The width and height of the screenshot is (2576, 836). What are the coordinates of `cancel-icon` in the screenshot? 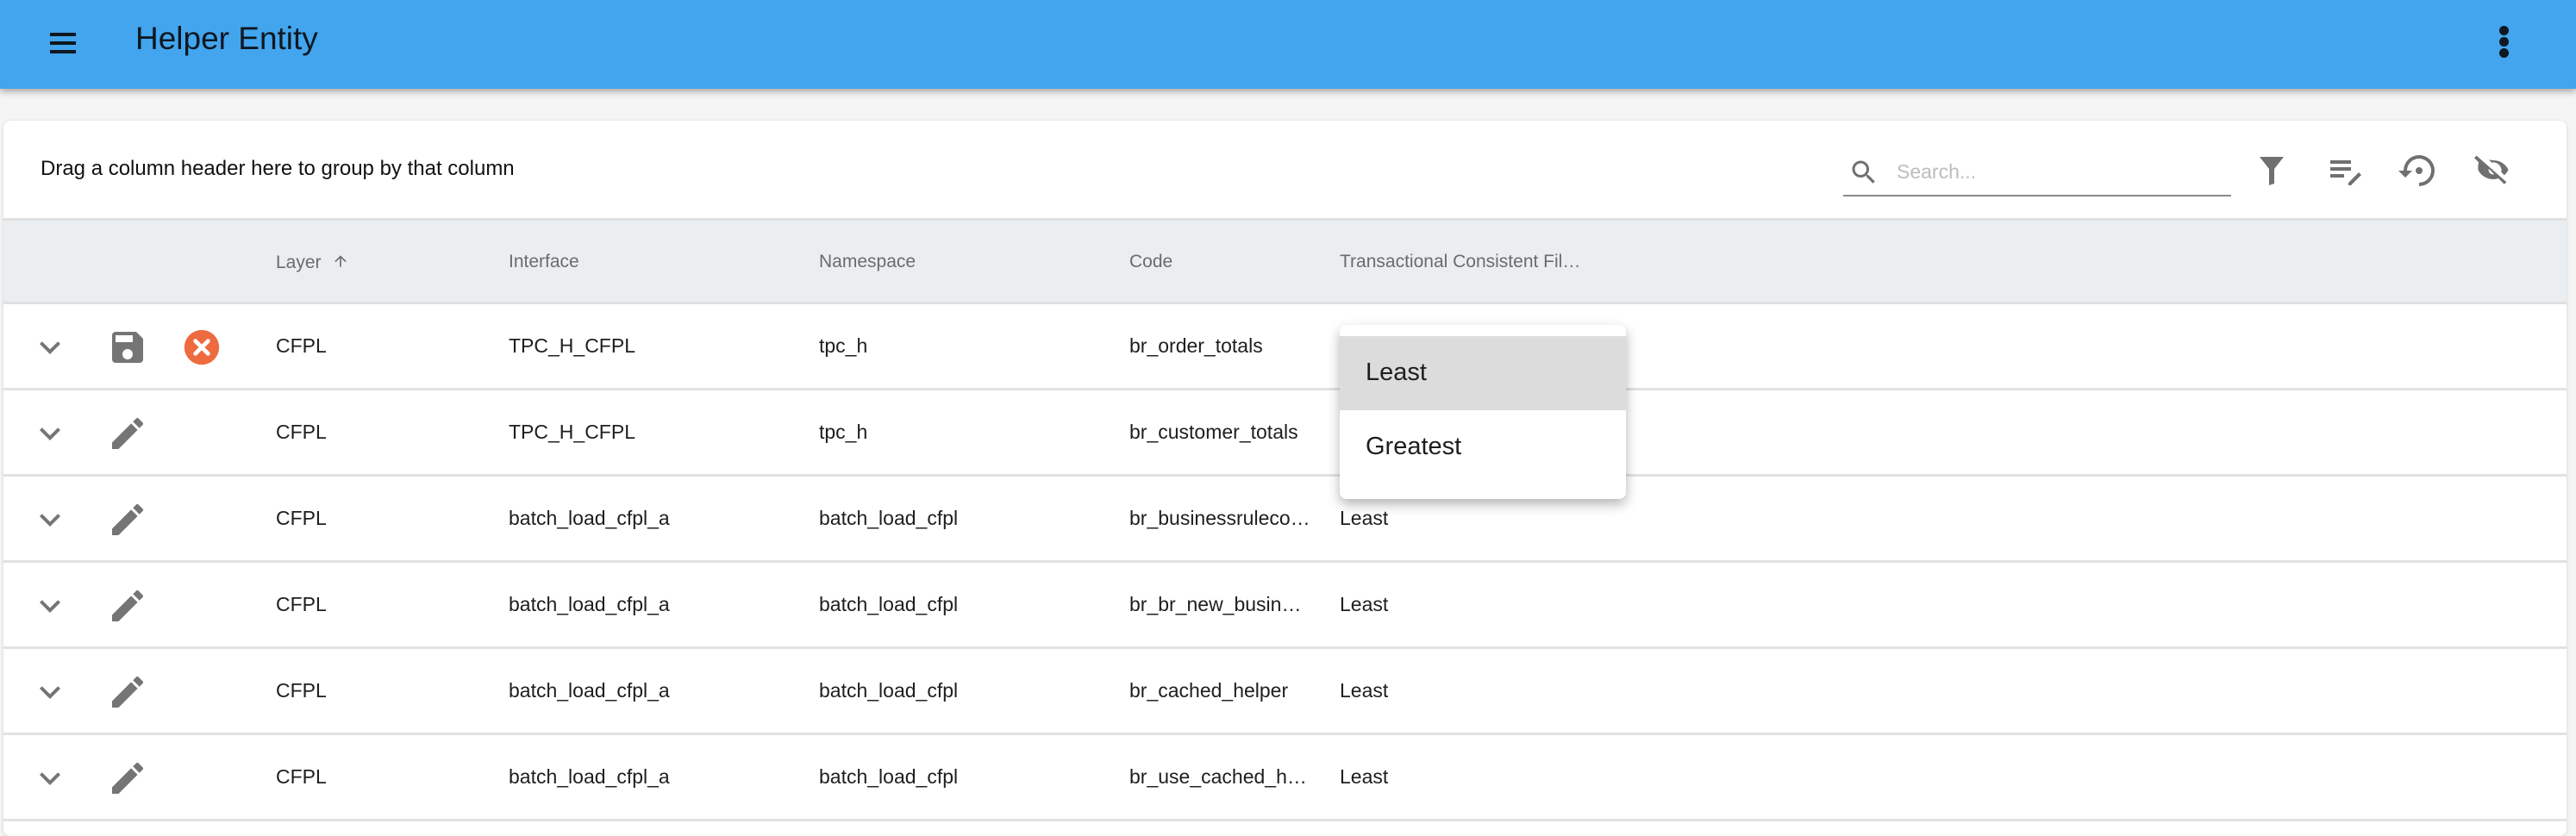 It's located at (202, 347).